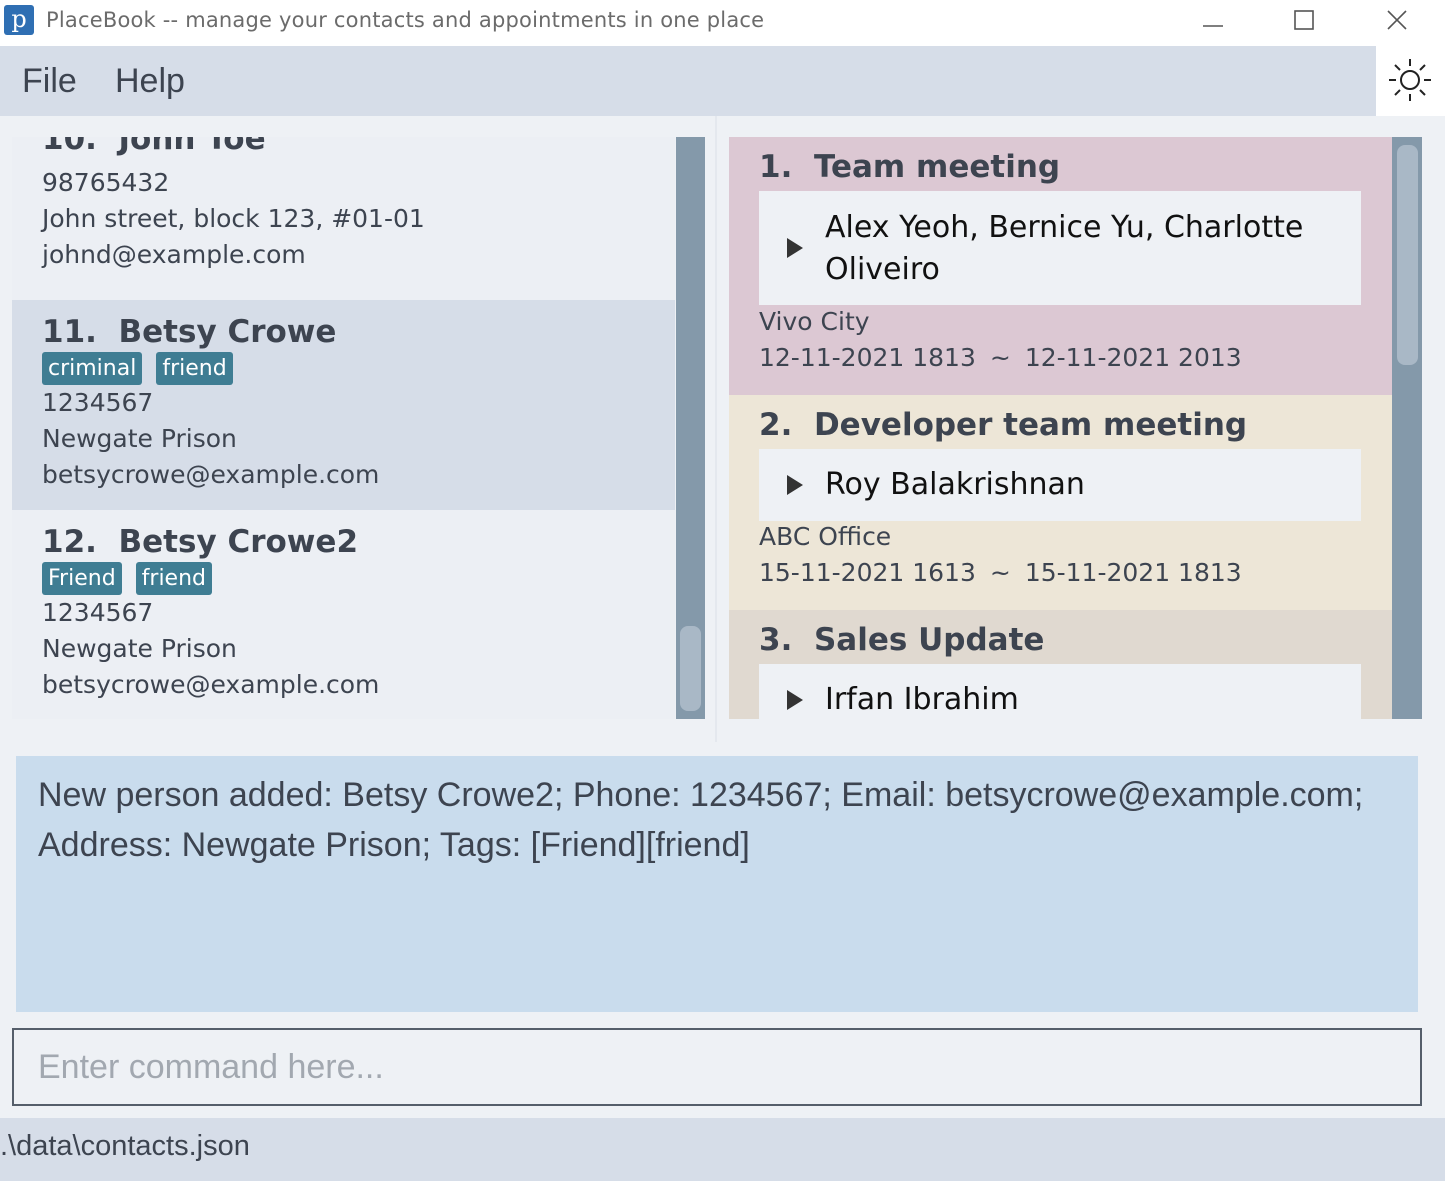 Image resolution: width=1445 pixels, height=1181 pixels. I want to click on person-name: 11. Betsy Crowe, so click(358, 332).